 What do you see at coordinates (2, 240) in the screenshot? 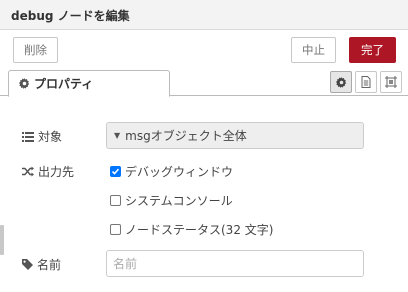
I see `resize-handle` at bounding box center [2, 240].